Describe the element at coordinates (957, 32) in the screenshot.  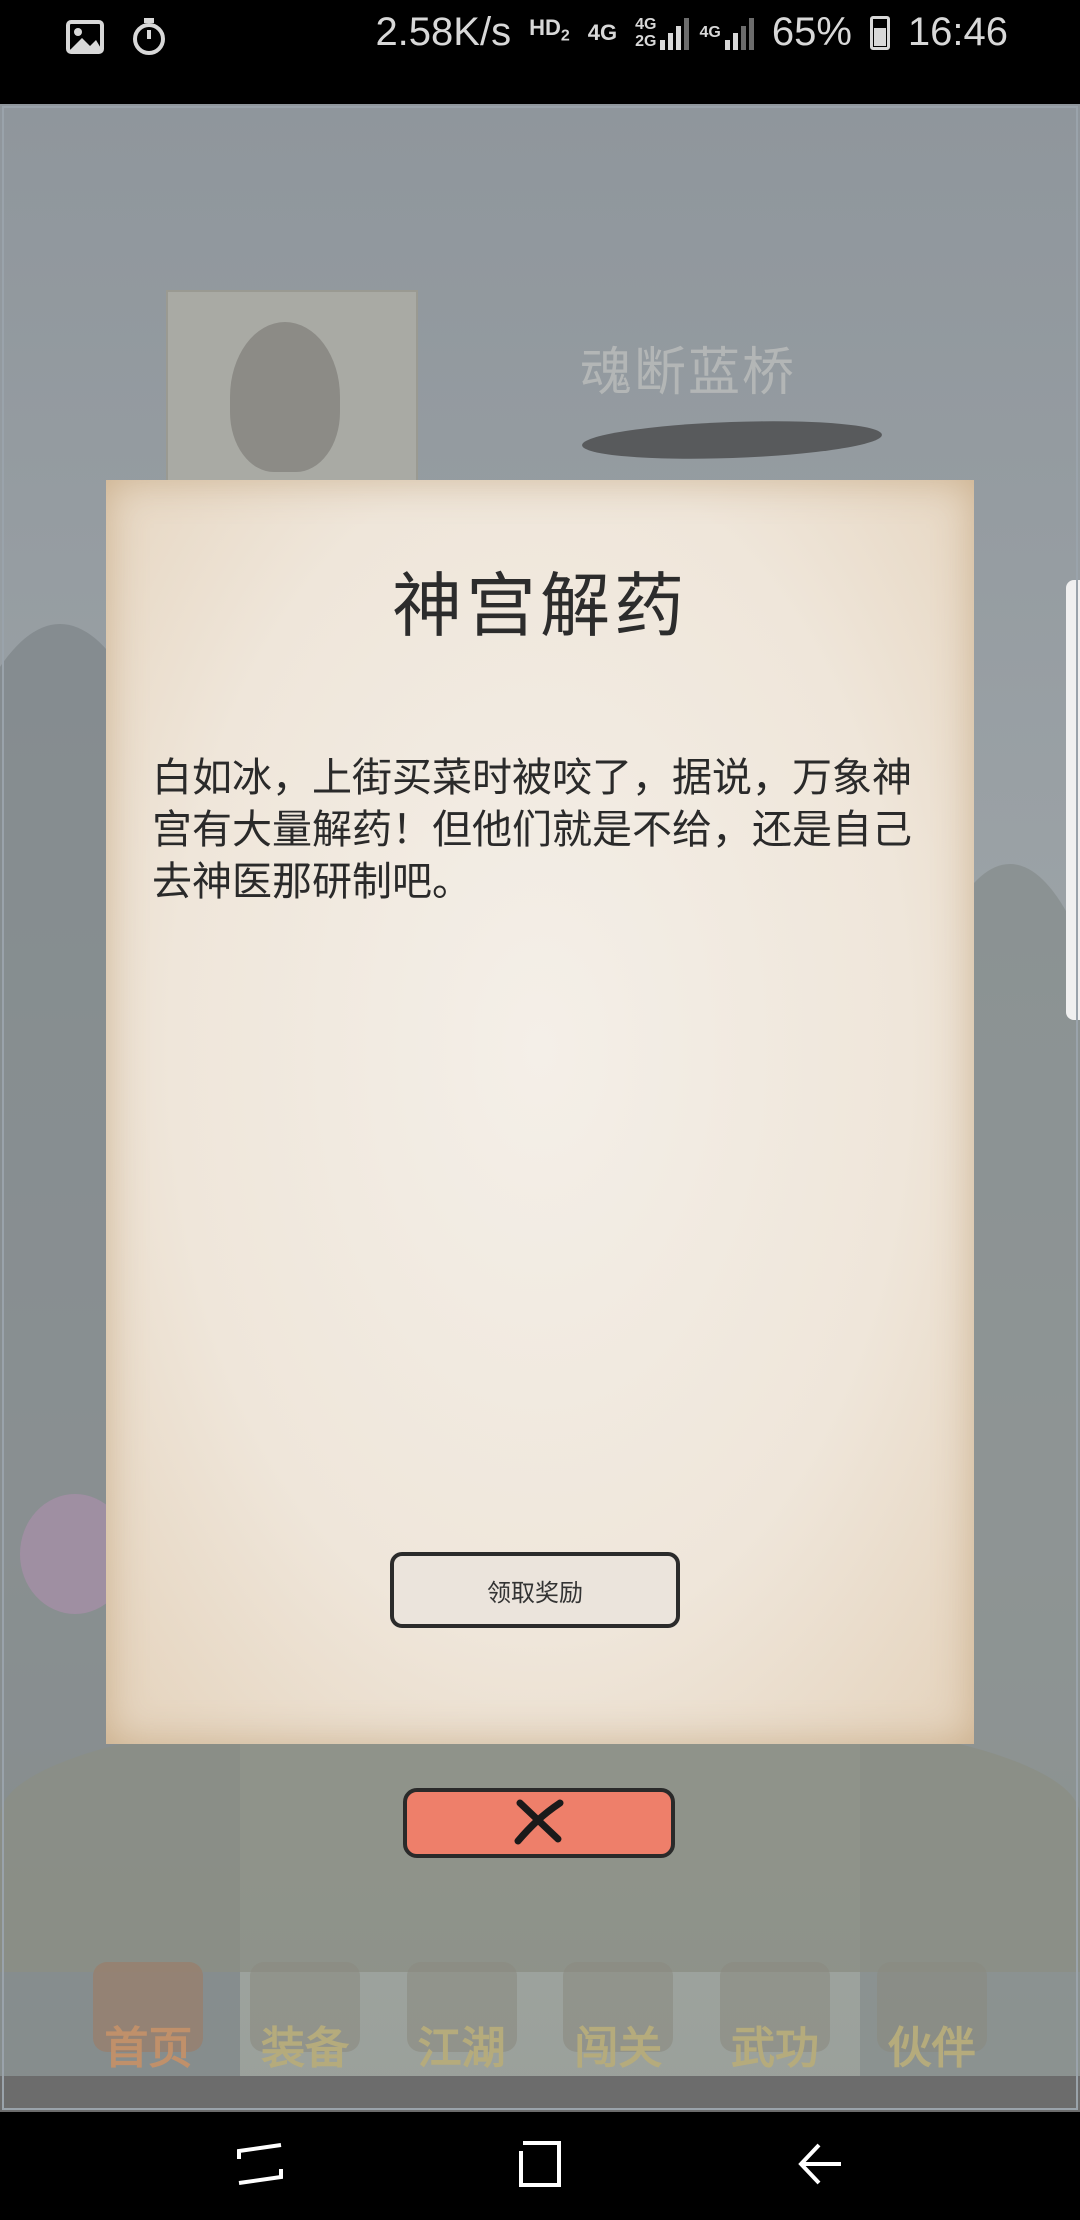
I see `clock: 16:46` at that location.